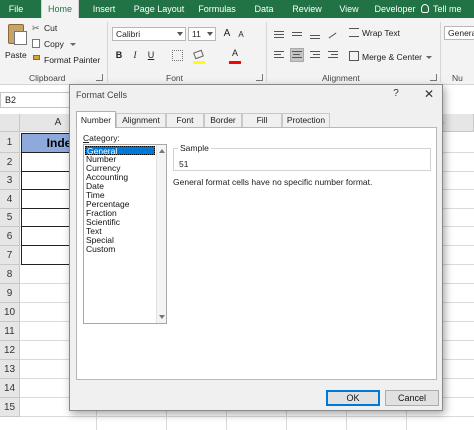 Image resolution: width=474 pixels, height=430 pixels. What do you see at coordinates (425, 8) in the screenshot?
I see `lightbulb-icon` at bounding box center [425, 8].